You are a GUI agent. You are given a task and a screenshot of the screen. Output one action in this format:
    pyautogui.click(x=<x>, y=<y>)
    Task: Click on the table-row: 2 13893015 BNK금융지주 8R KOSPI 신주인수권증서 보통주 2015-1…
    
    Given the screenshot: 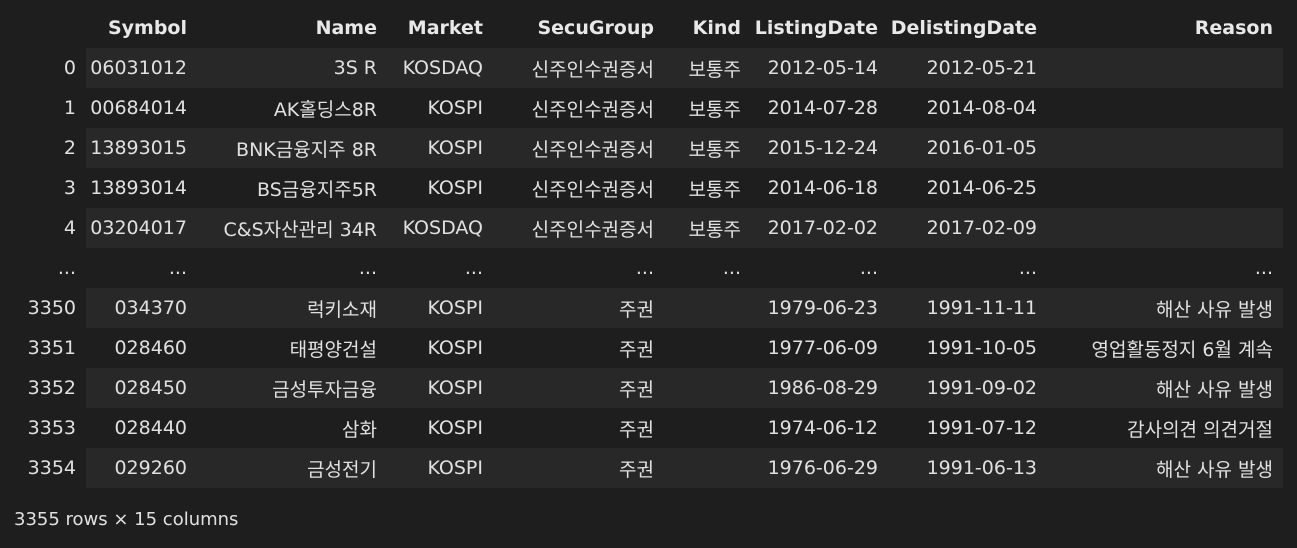 What is the action you would take?
    pyautogui.click(x=648, y=148)
    